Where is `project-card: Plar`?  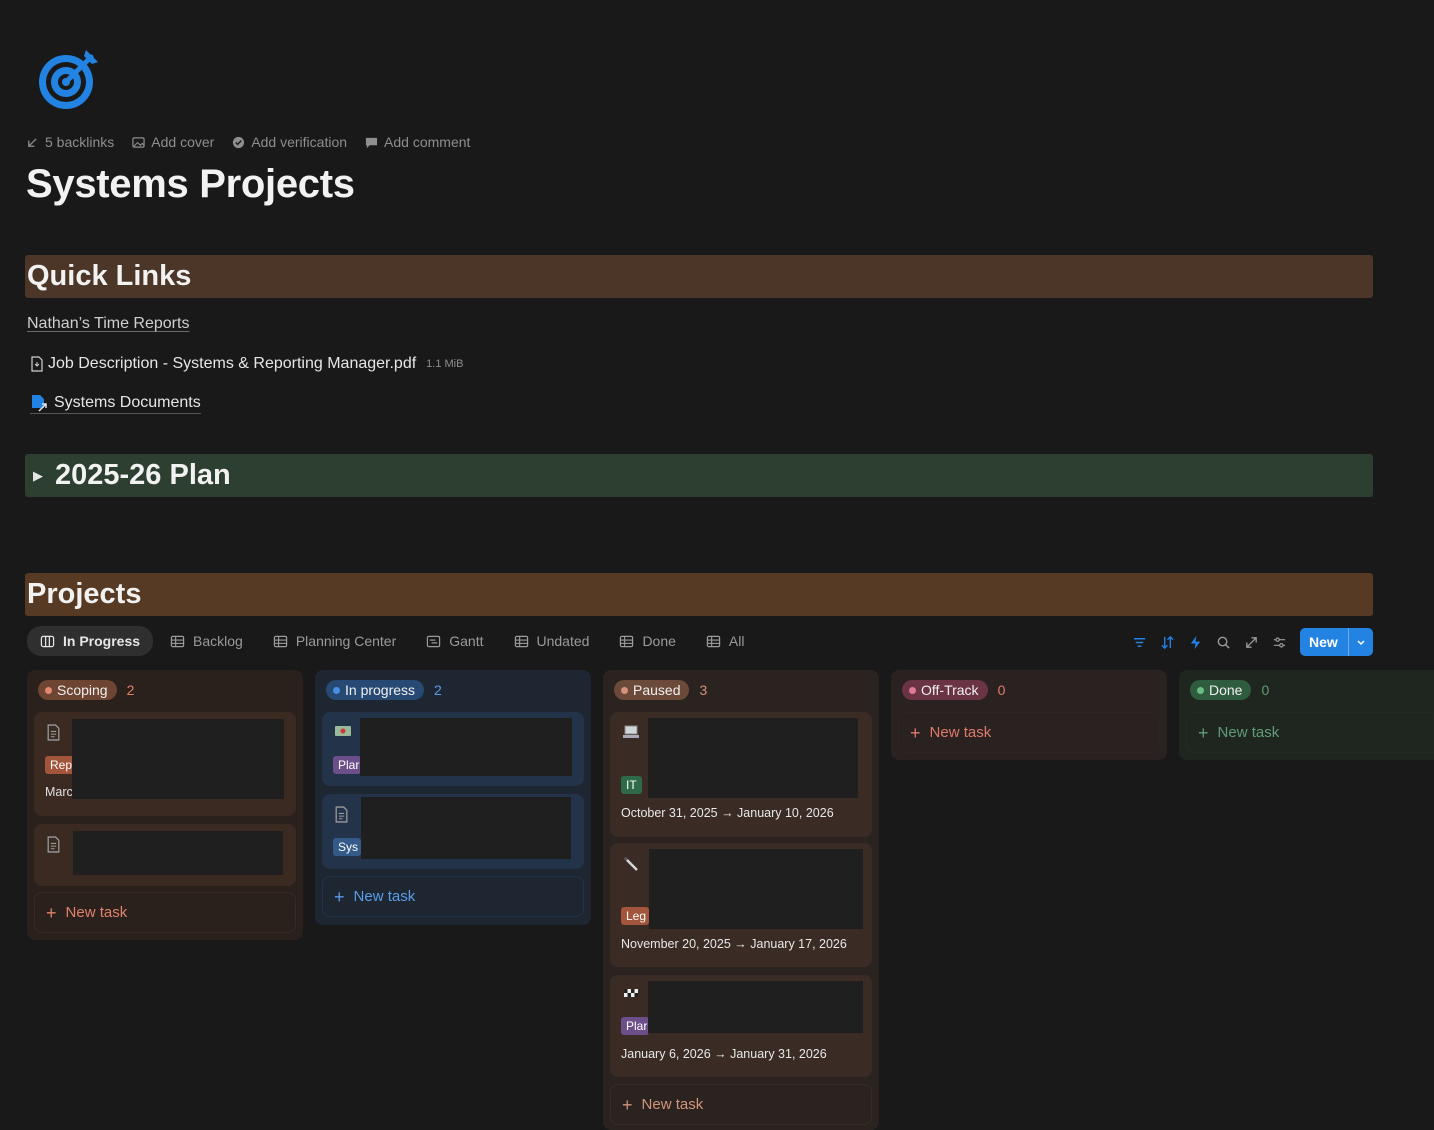 project-card: Plar is located at coordinates (453, 749).